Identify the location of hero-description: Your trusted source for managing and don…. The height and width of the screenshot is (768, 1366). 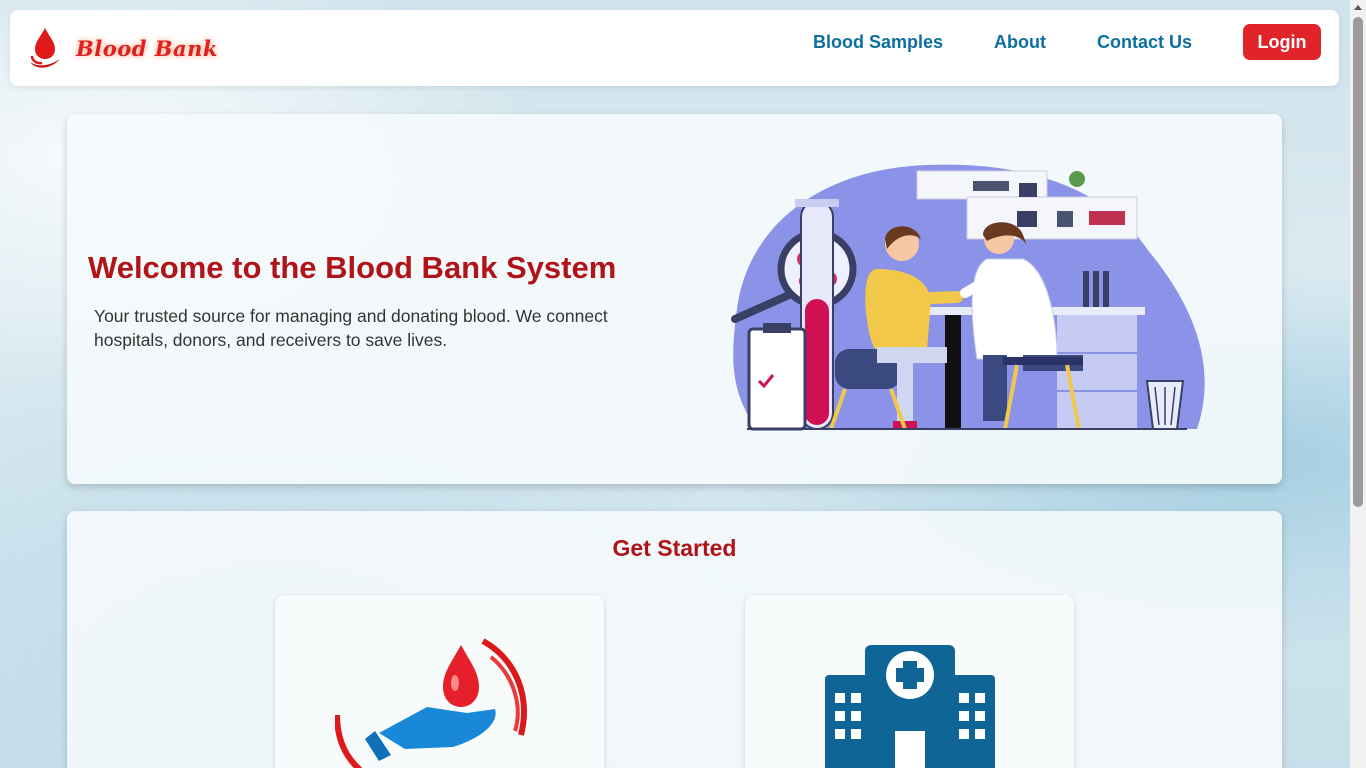
(351, 328).